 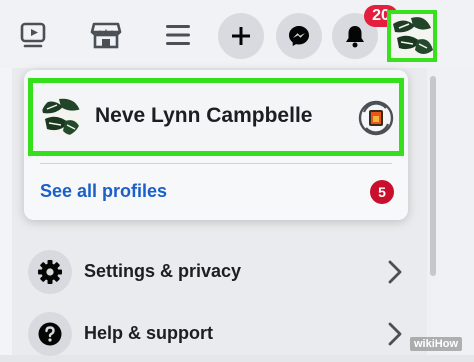 I want to click on card-divider, so click(x=216, y=163).